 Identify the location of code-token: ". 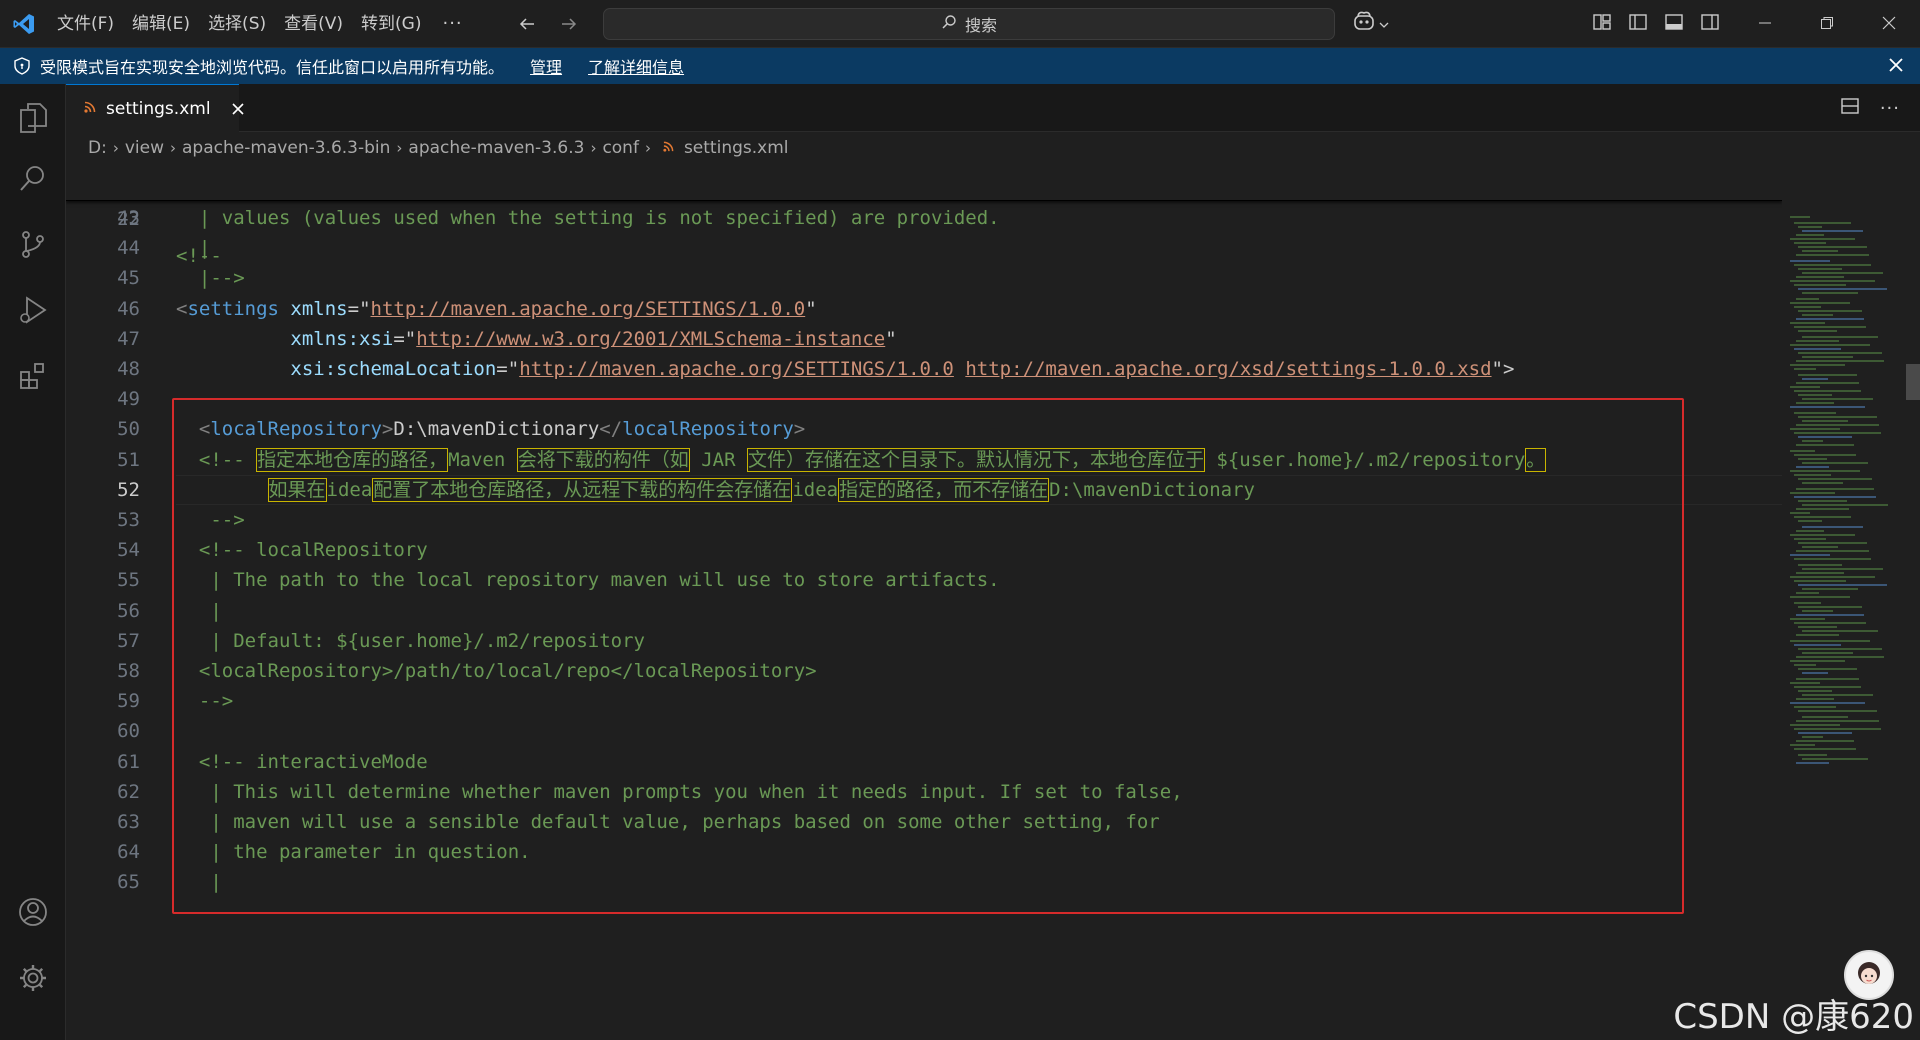
(811, 308).